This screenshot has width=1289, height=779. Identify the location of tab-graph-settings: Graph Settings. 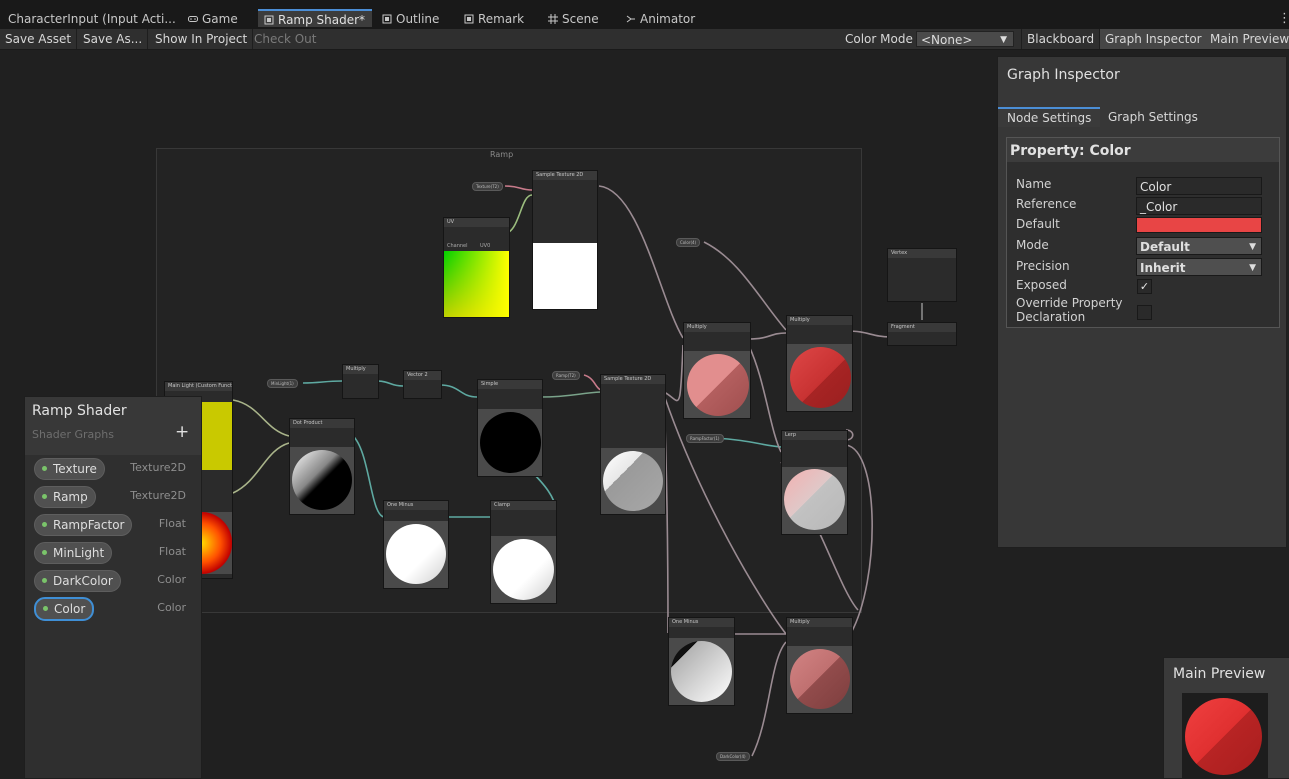
(1153, 117).